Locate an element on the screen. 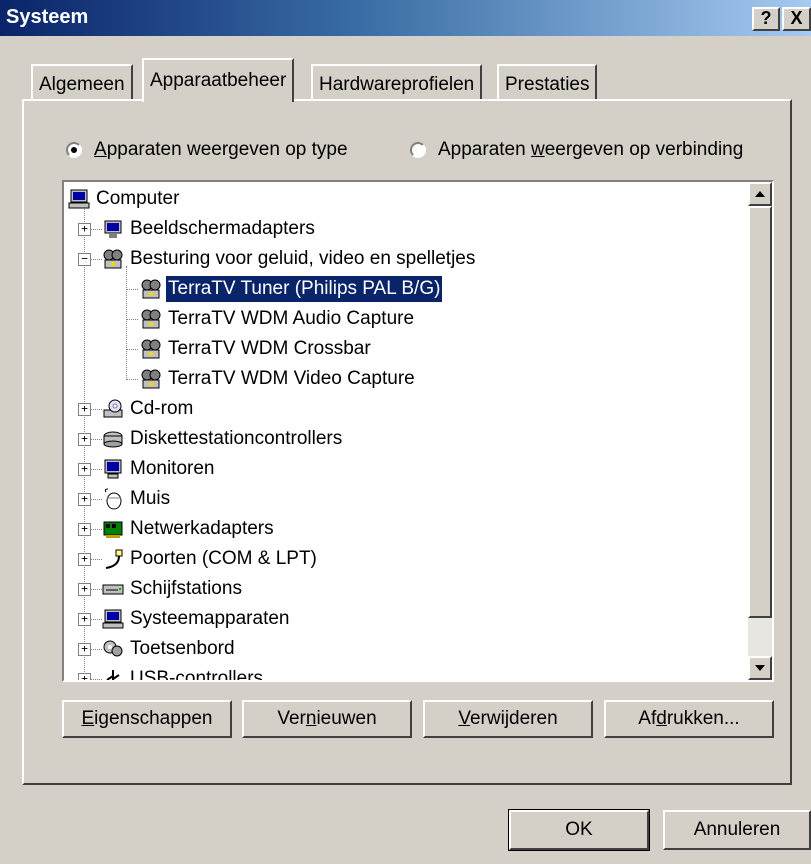  monitor-icon is located at coordinates (113, 469).